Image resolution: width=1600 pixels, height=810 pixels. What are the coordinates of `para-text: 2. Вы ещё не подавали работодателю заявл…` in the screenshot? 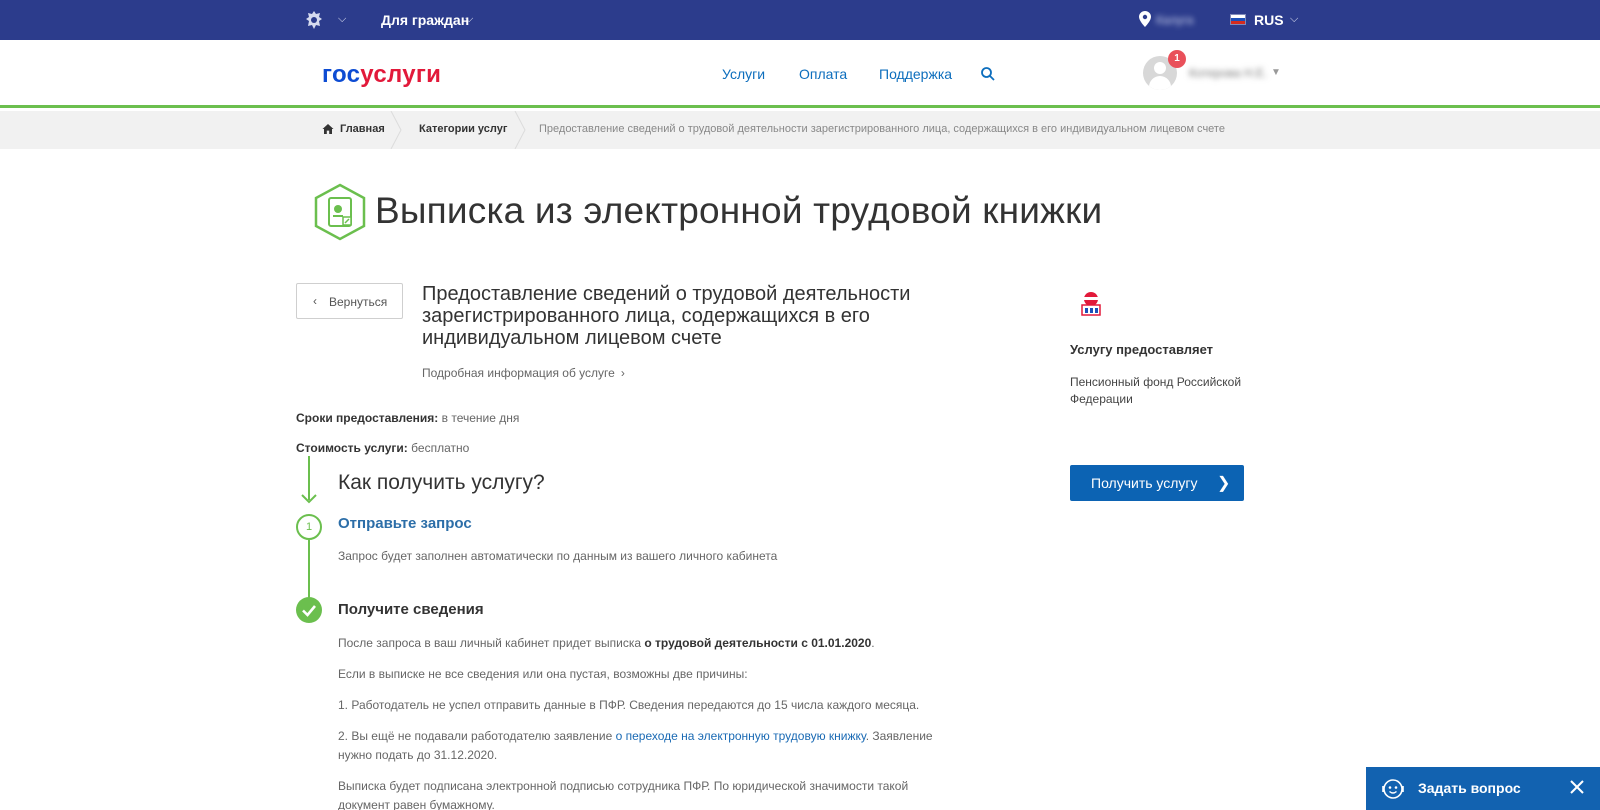 It's located at (477, 736).